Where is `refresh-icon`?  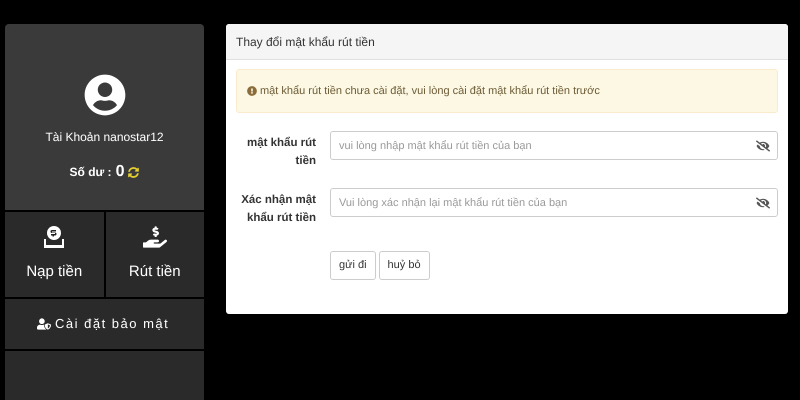 refresh-icon is located at coordinates (134, 172).